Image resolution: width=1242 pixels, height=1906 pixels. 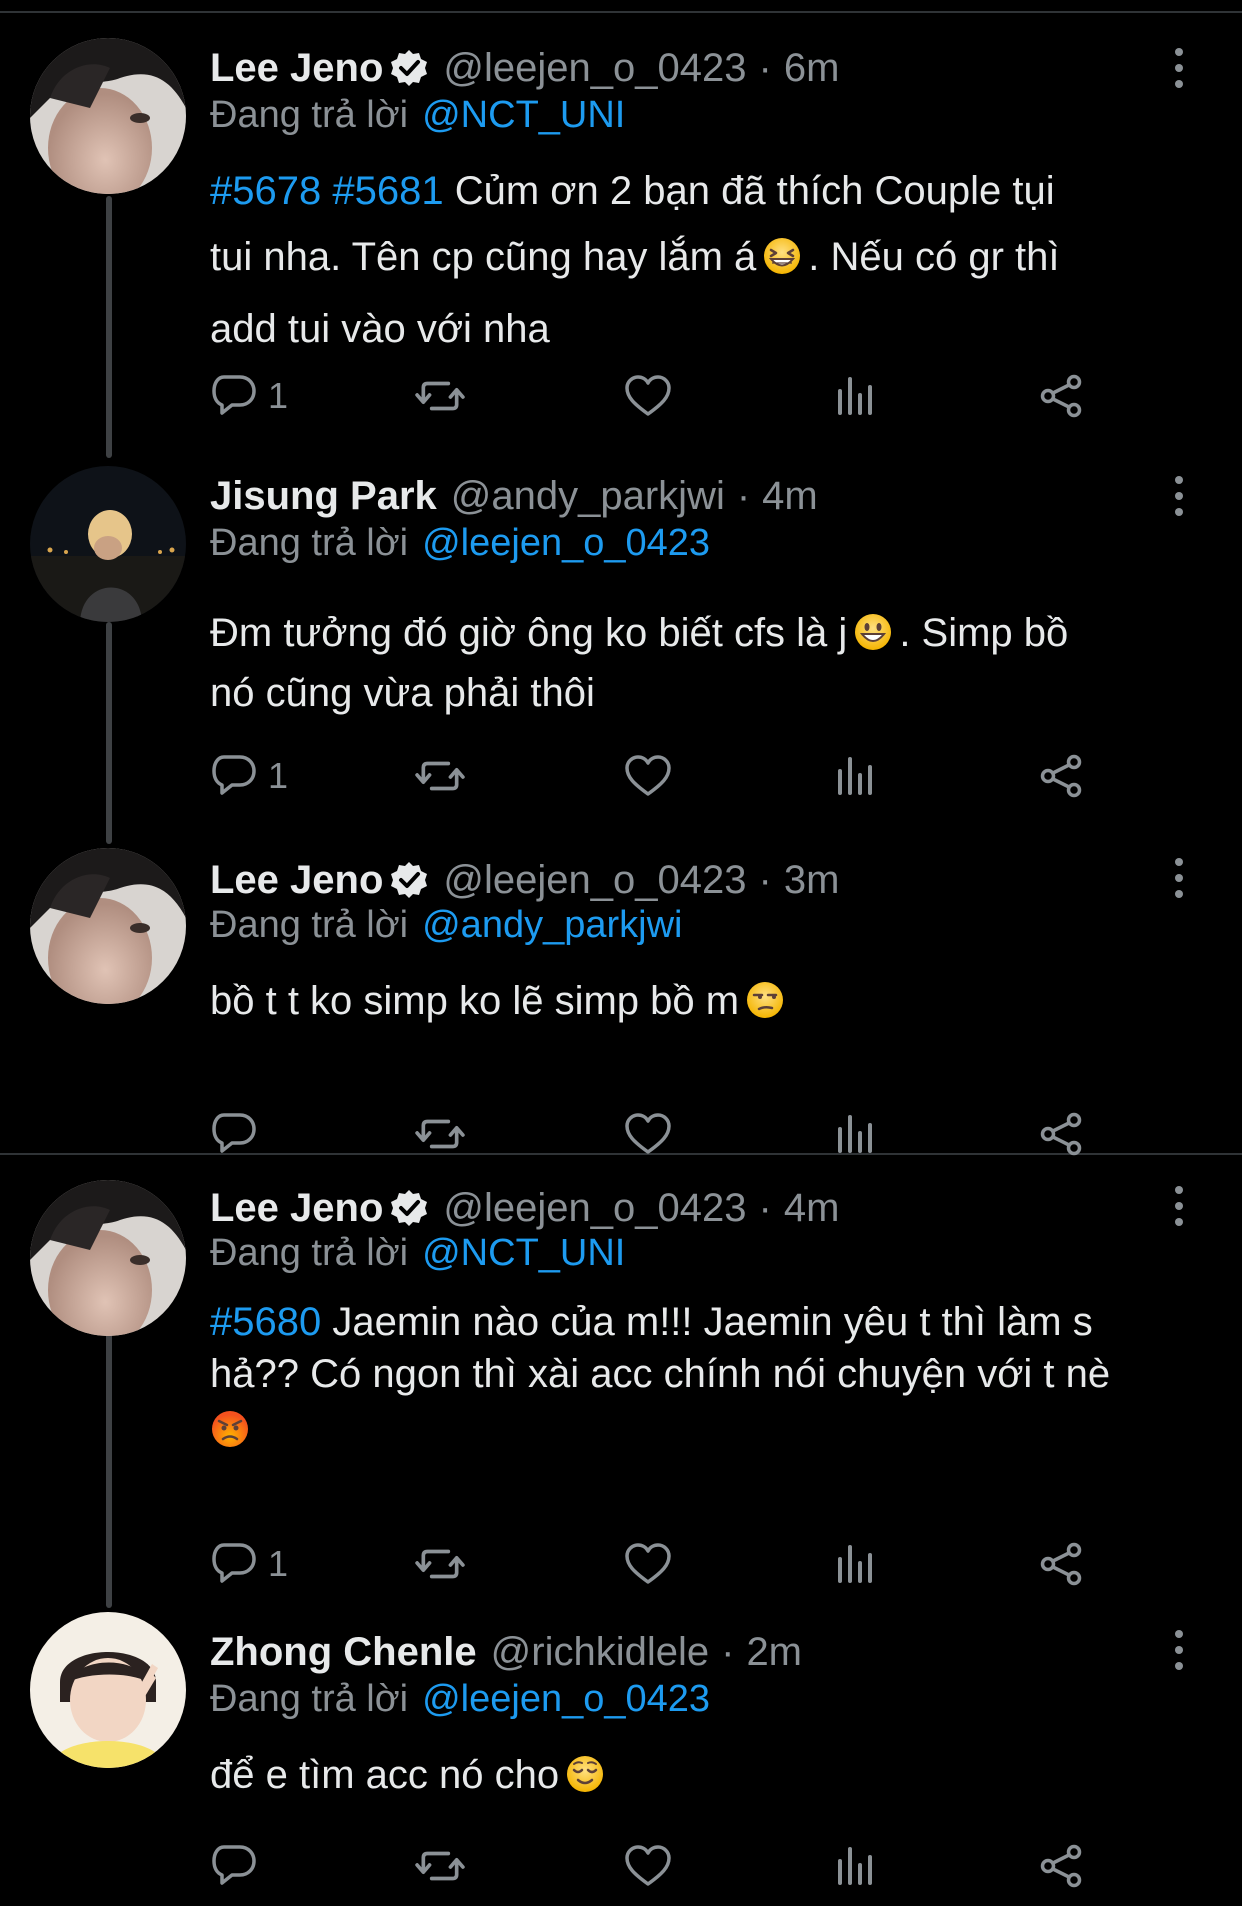 What do you see at coordinates (323, 496) in the screenshot?
I see `display-name: Jisung Park` at bounding box center [323, 496].